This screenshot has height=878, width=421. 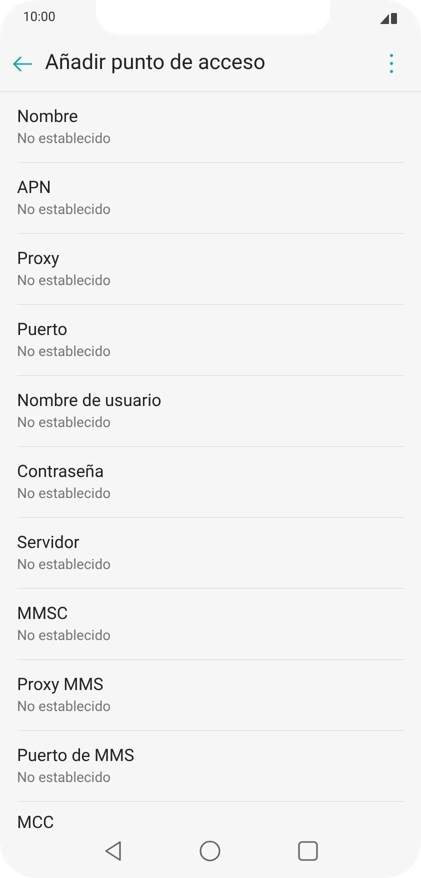 I want to click on back-nav-icon, so click(x=112, y=851).